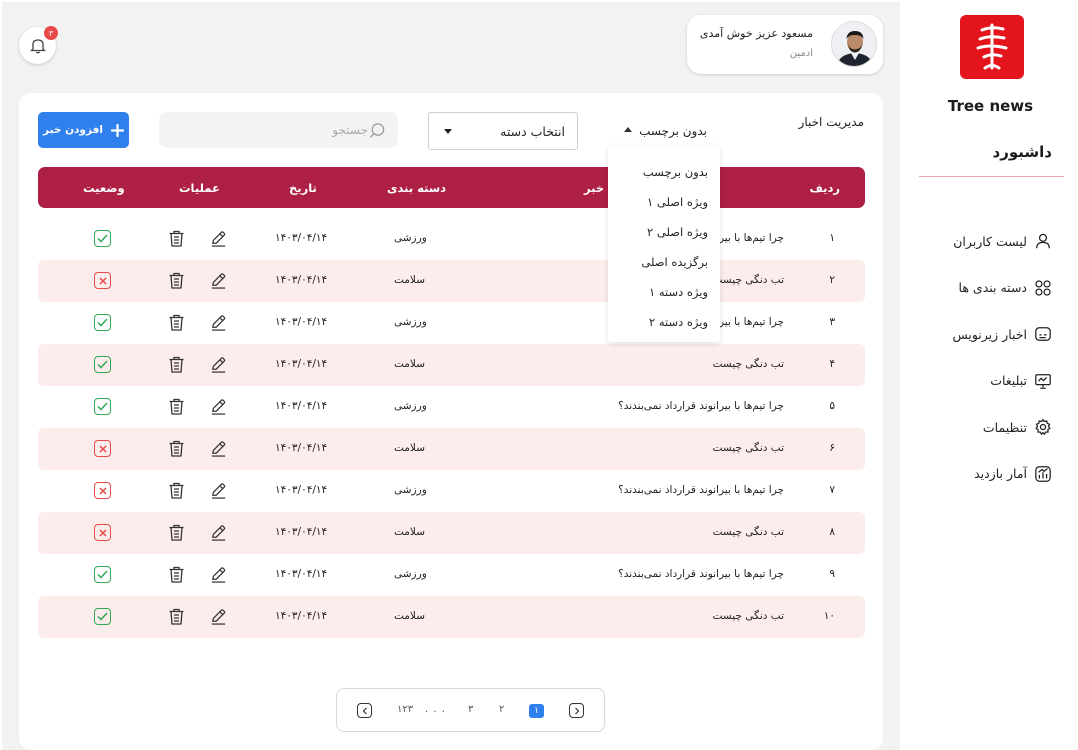 The height and width of the screenshot is (750, 1078). Describe the element at coordinates (1000, 474) in the screenshot. I see `sidebar-item-label: آمار بازدید` at that location.